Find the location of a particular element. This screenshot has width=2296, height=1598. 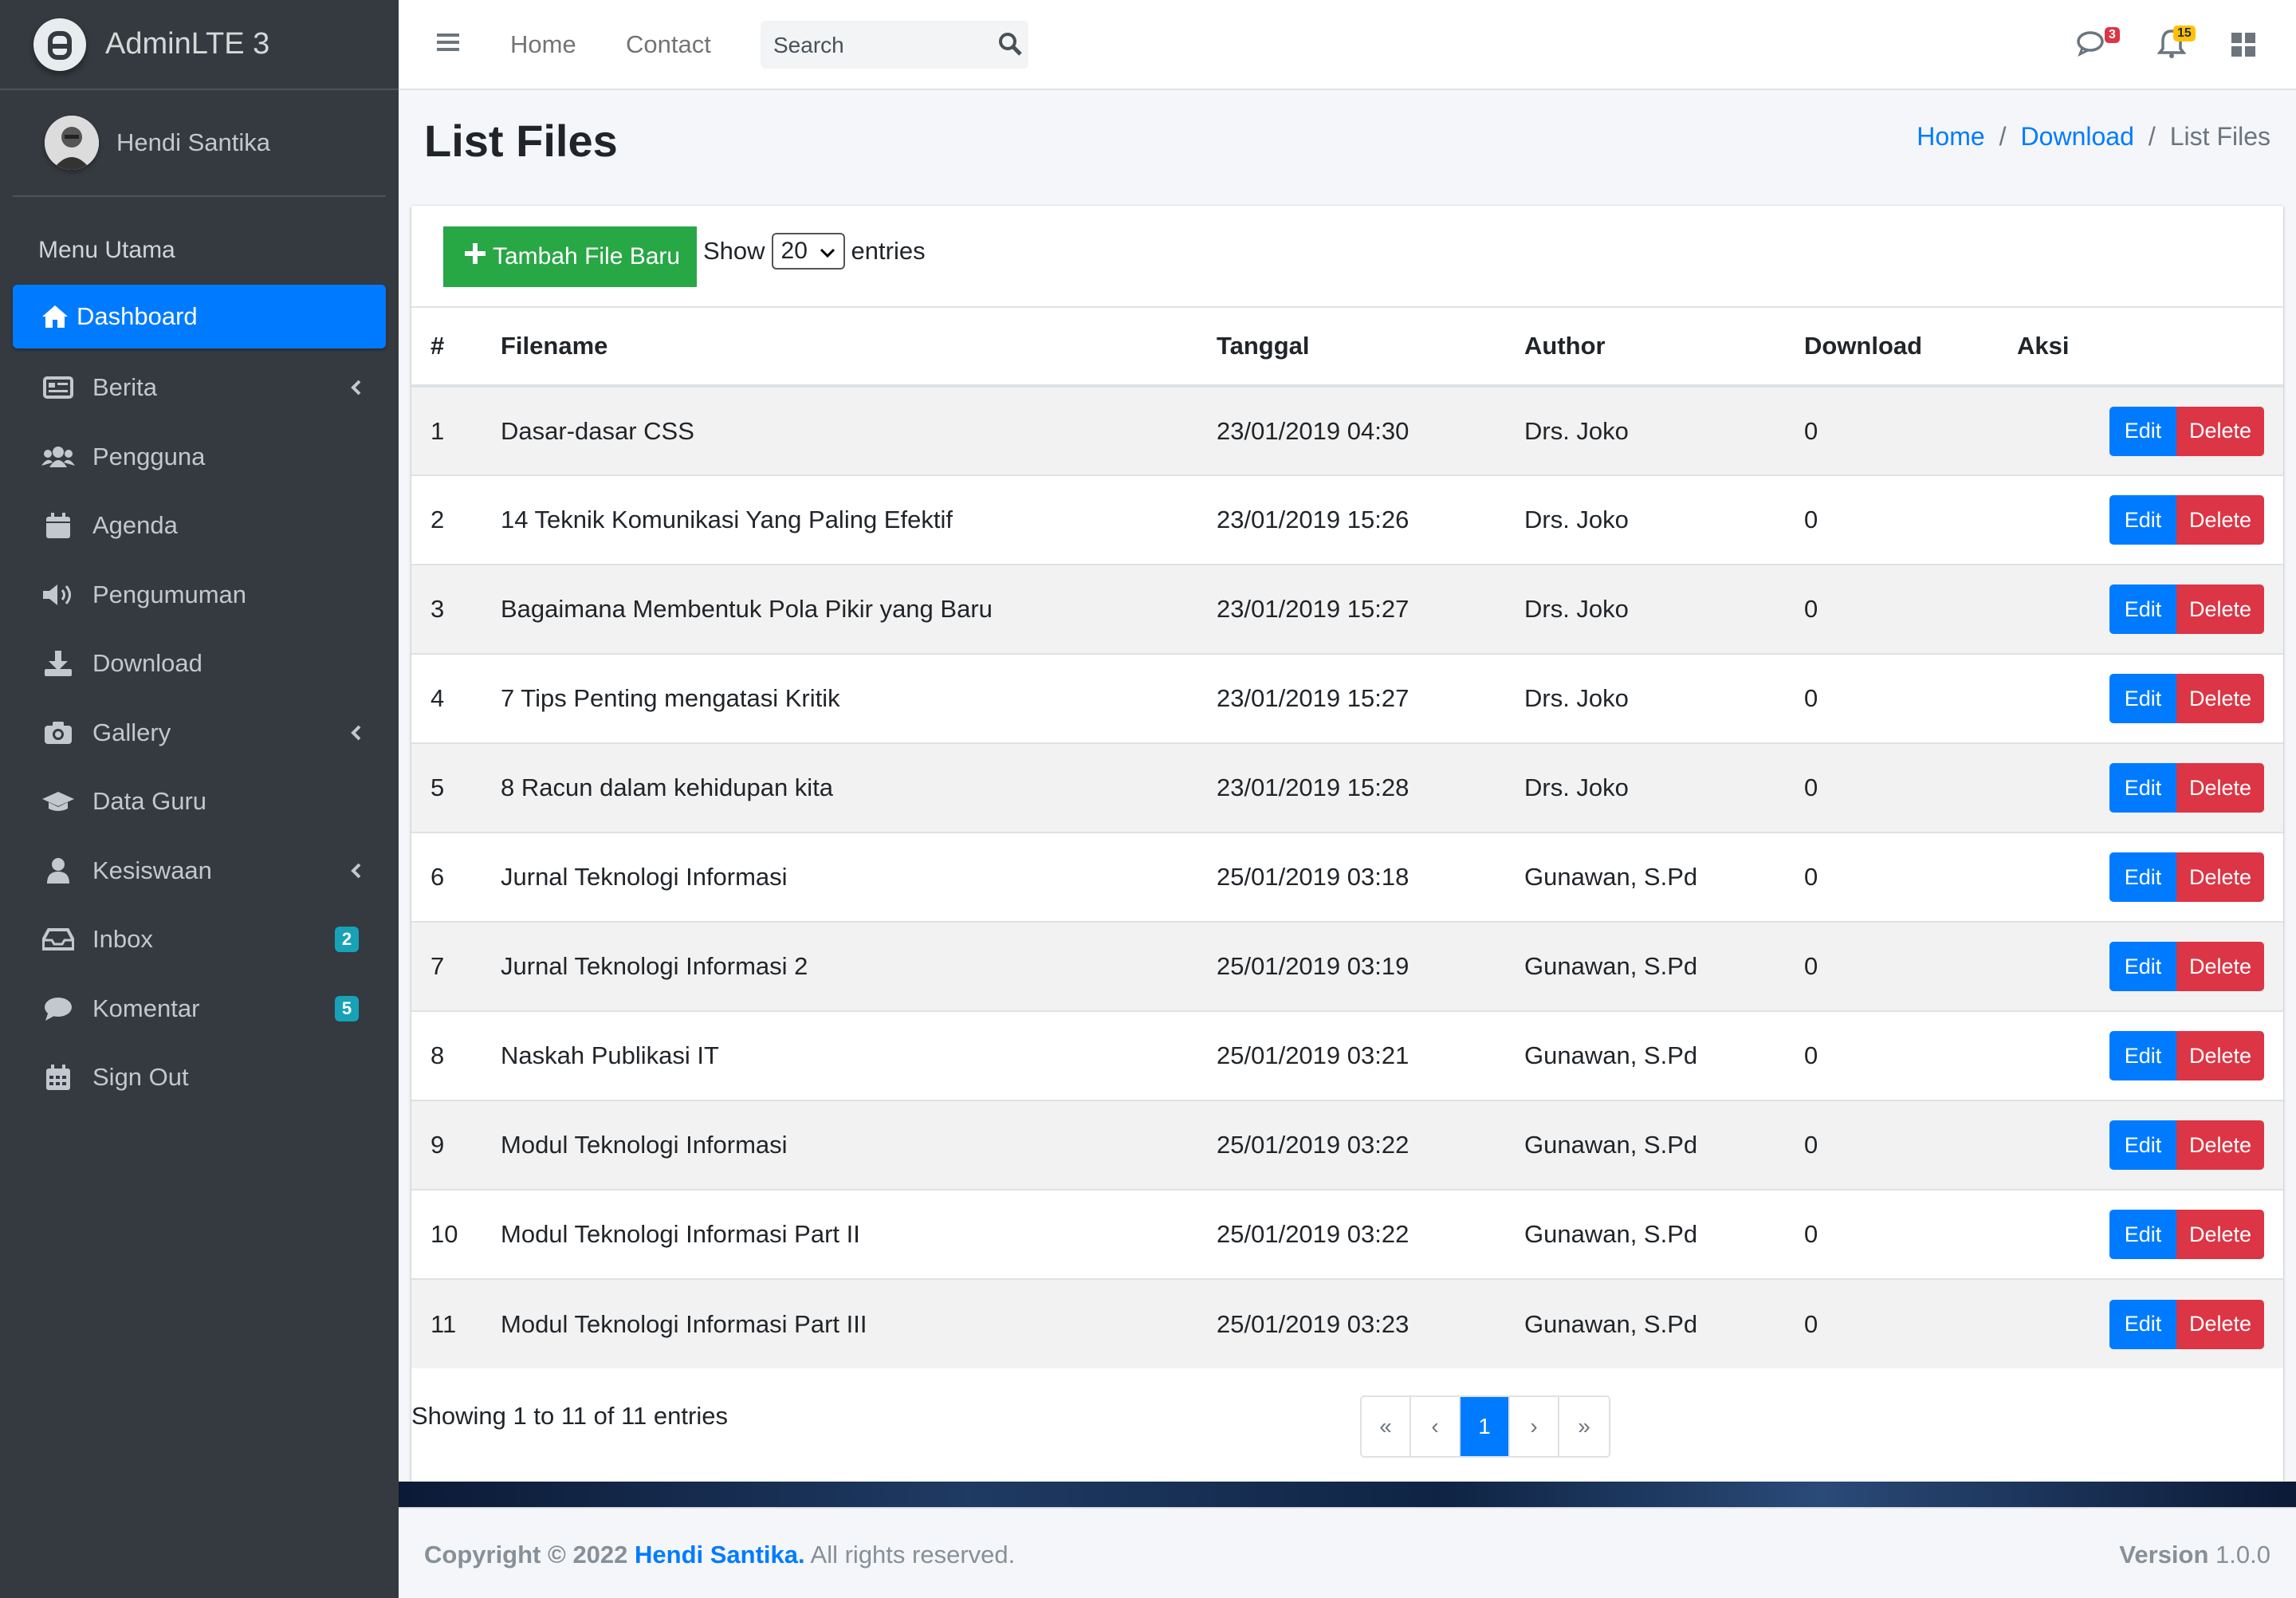

row-filename: 14 Teknik Komunikasi Yang Paling Efektif is located at coordinates (859, 519).